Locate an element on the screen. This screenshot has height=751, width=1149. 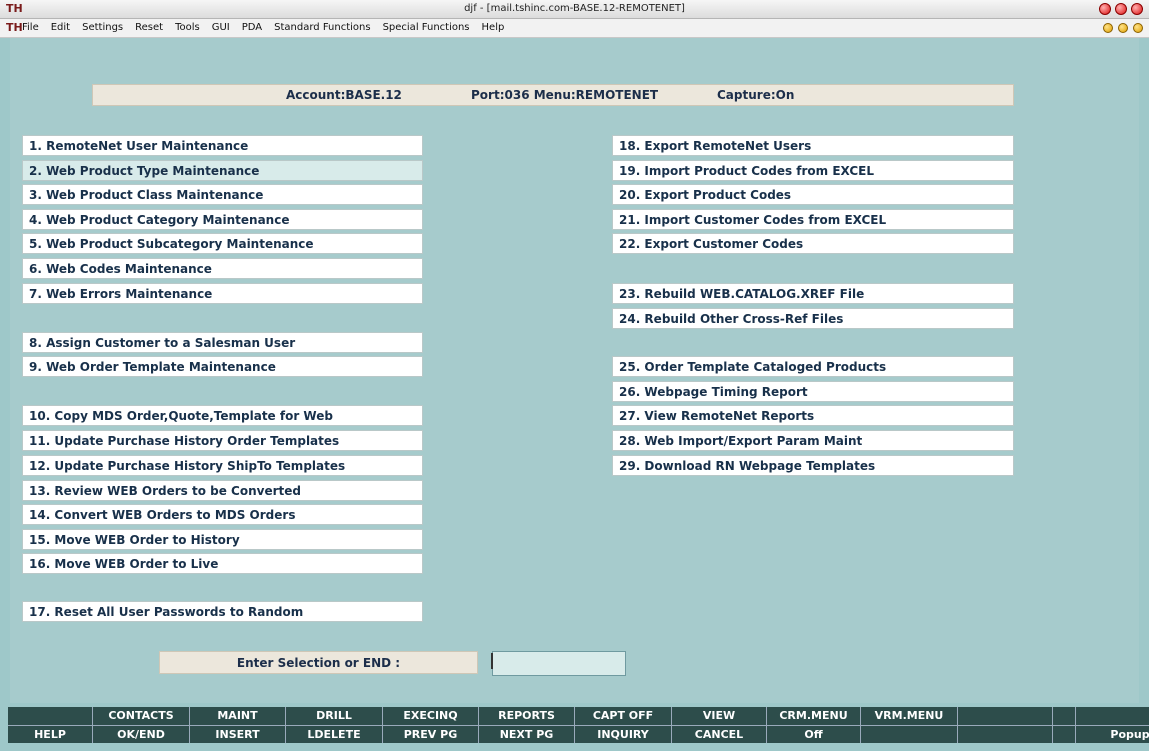
menu-gui: GUI is located at coordinates (221, 27).